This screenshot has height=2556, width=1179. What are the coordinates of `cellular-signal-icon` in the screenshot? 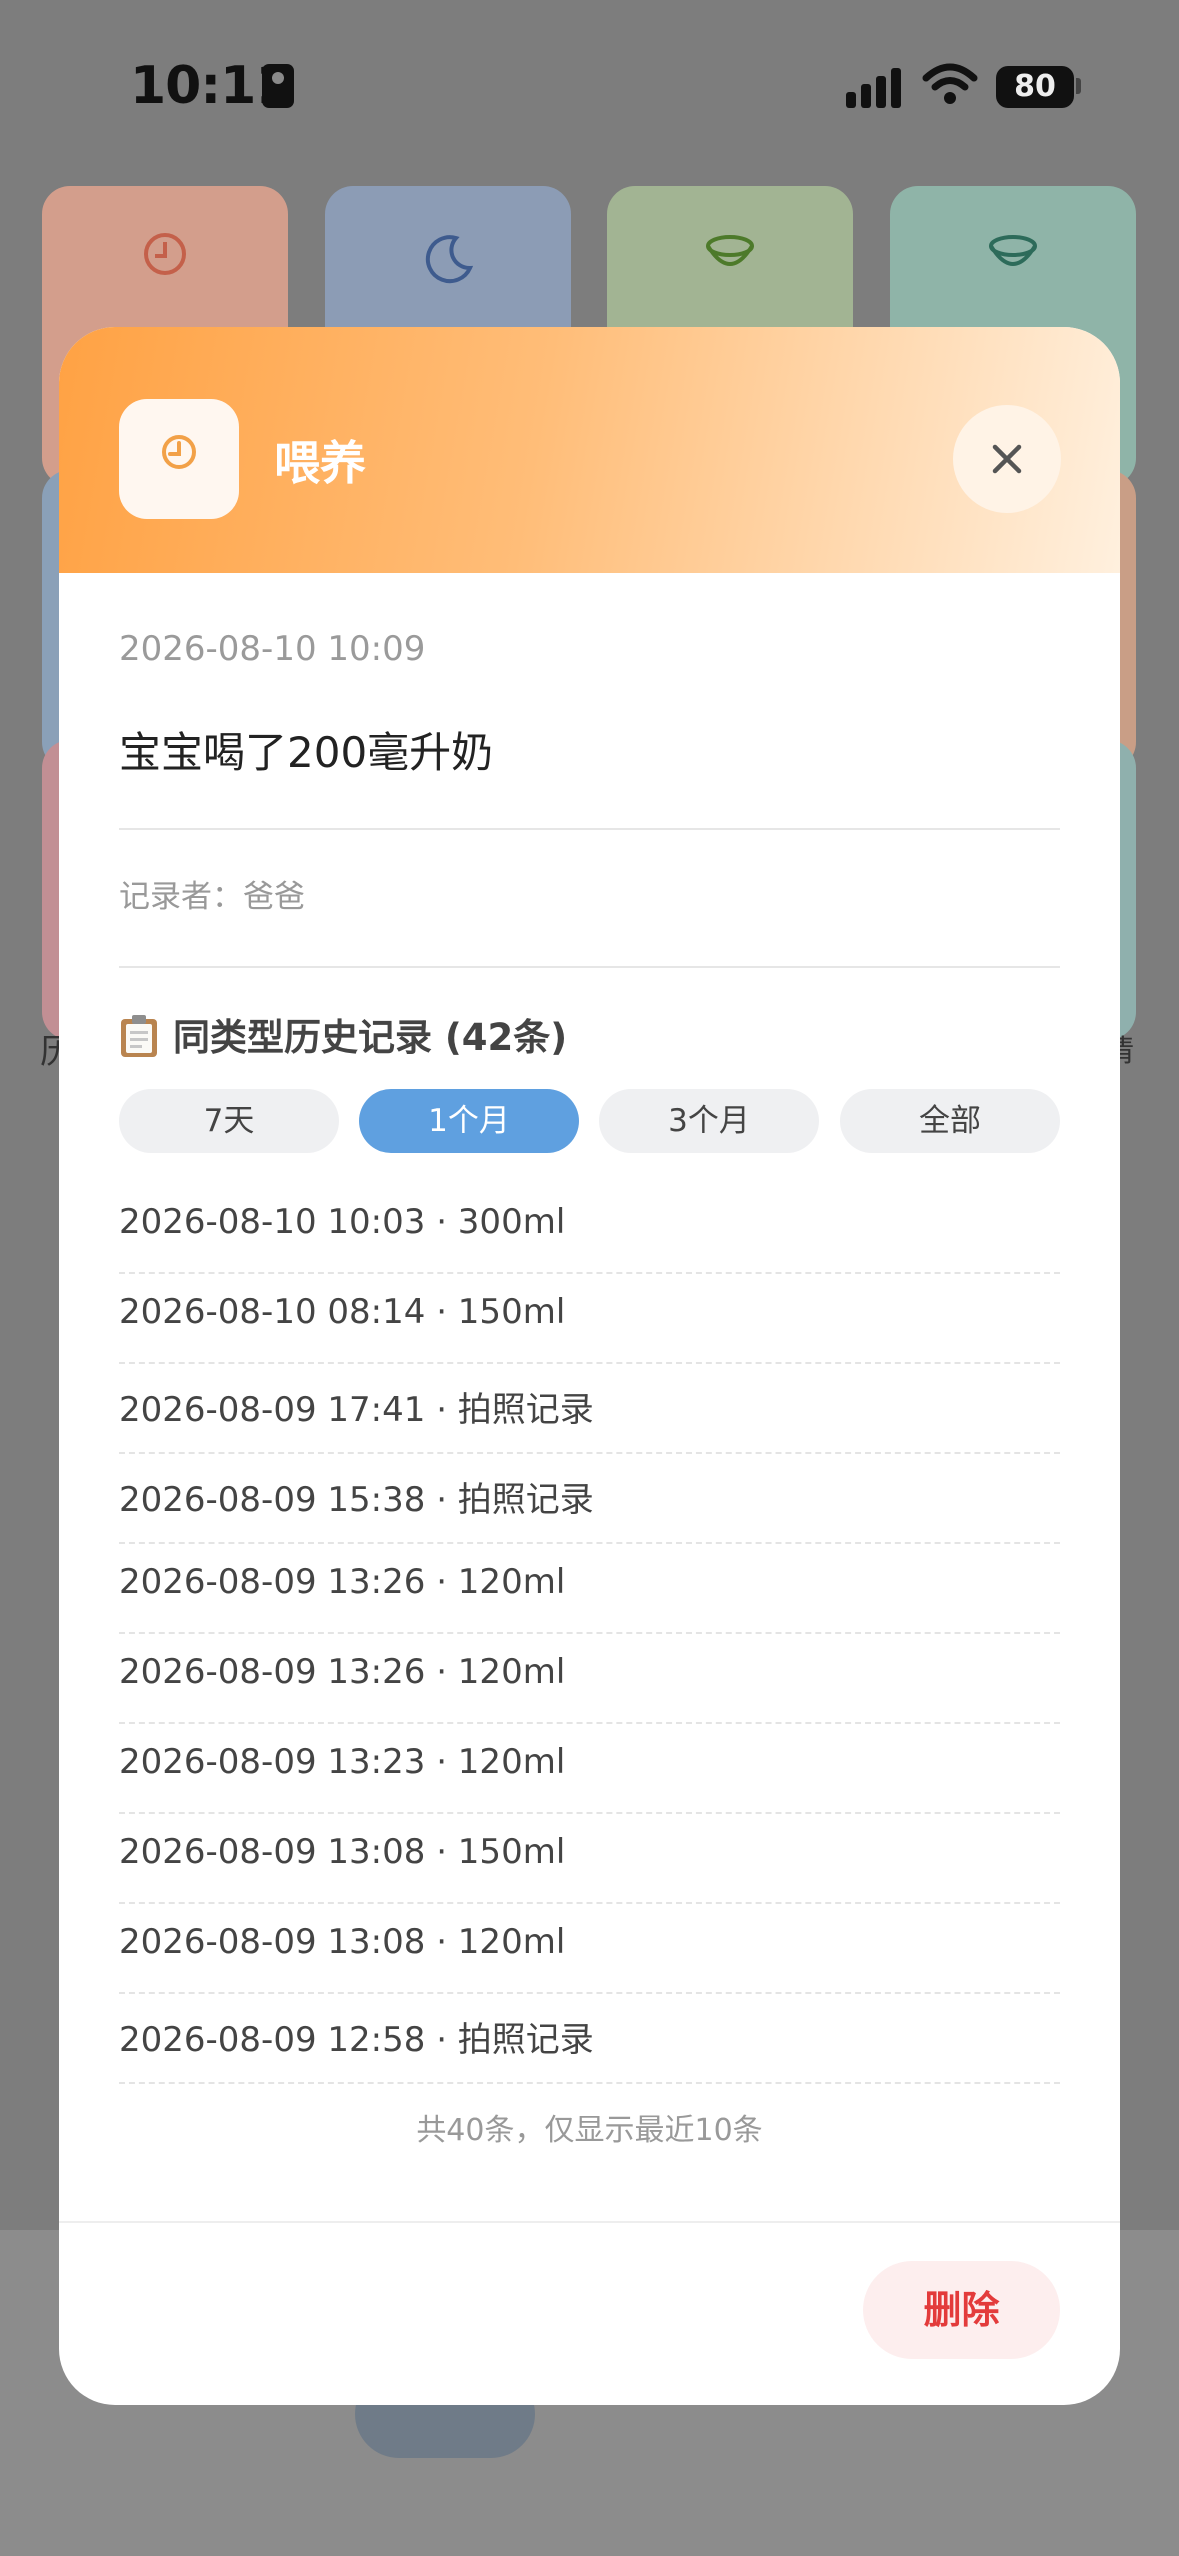 It's located at (876, 87).